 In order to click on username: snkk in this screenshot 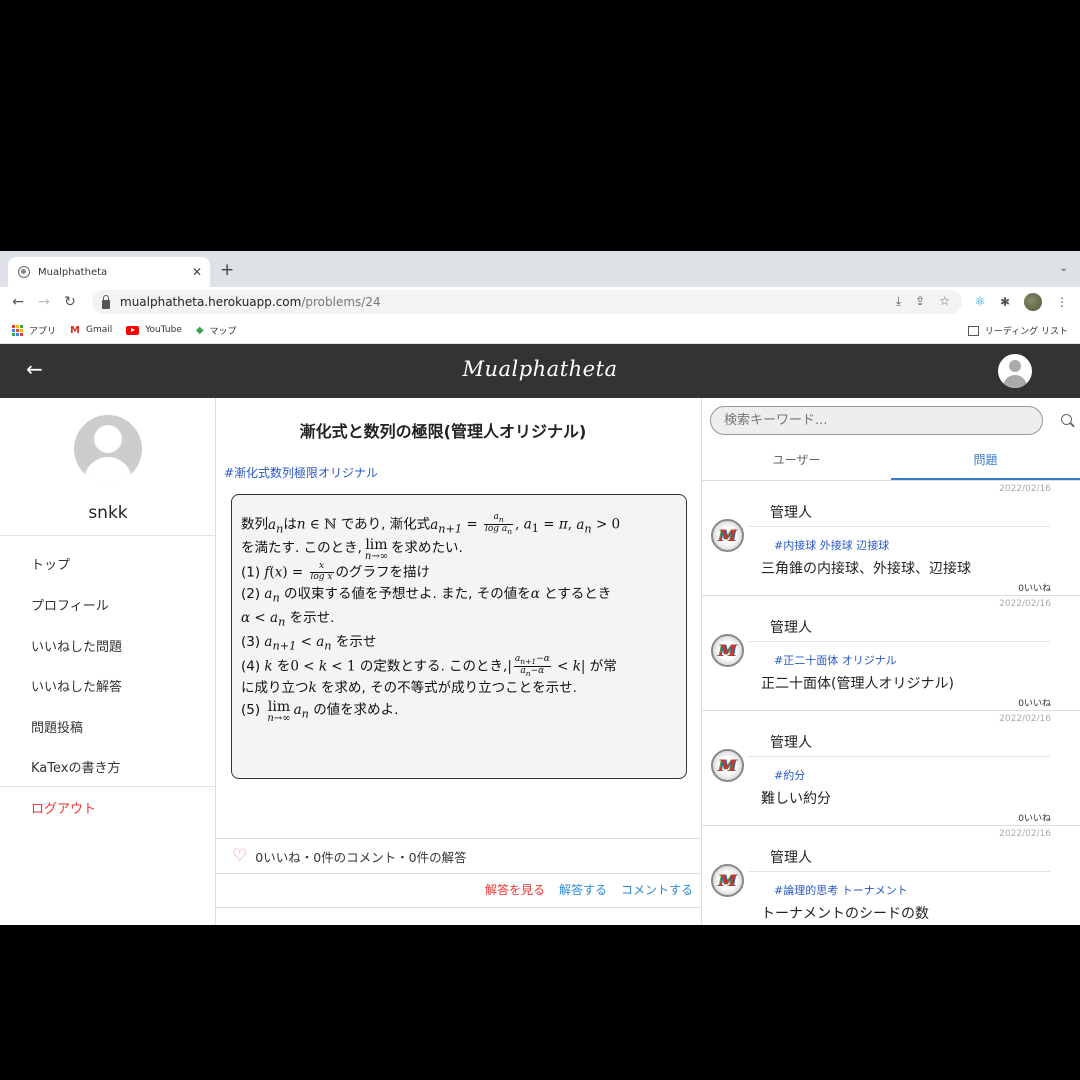, I will do `click(108, 513)`.